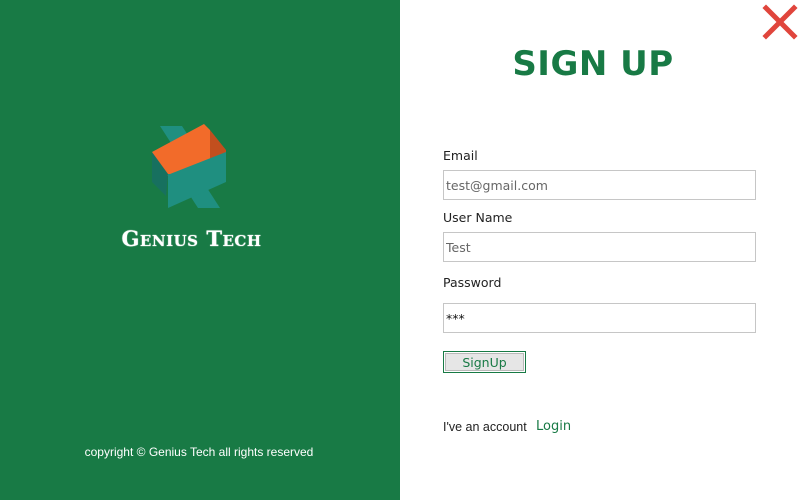 This screenshot has width=800, height=500. I want to click on password-field, so click(599, 318).